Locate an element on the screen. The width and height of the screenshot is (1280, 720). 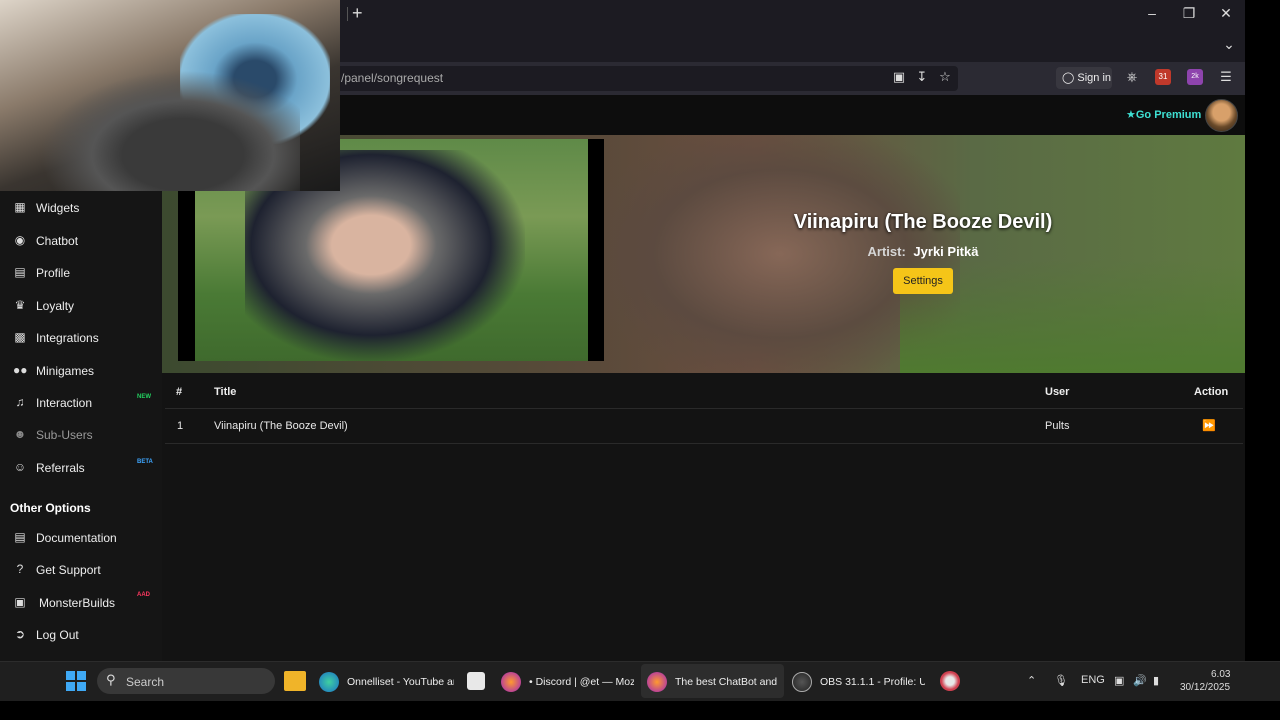
column-header-action: Action is located at coordinates (1211, 392).